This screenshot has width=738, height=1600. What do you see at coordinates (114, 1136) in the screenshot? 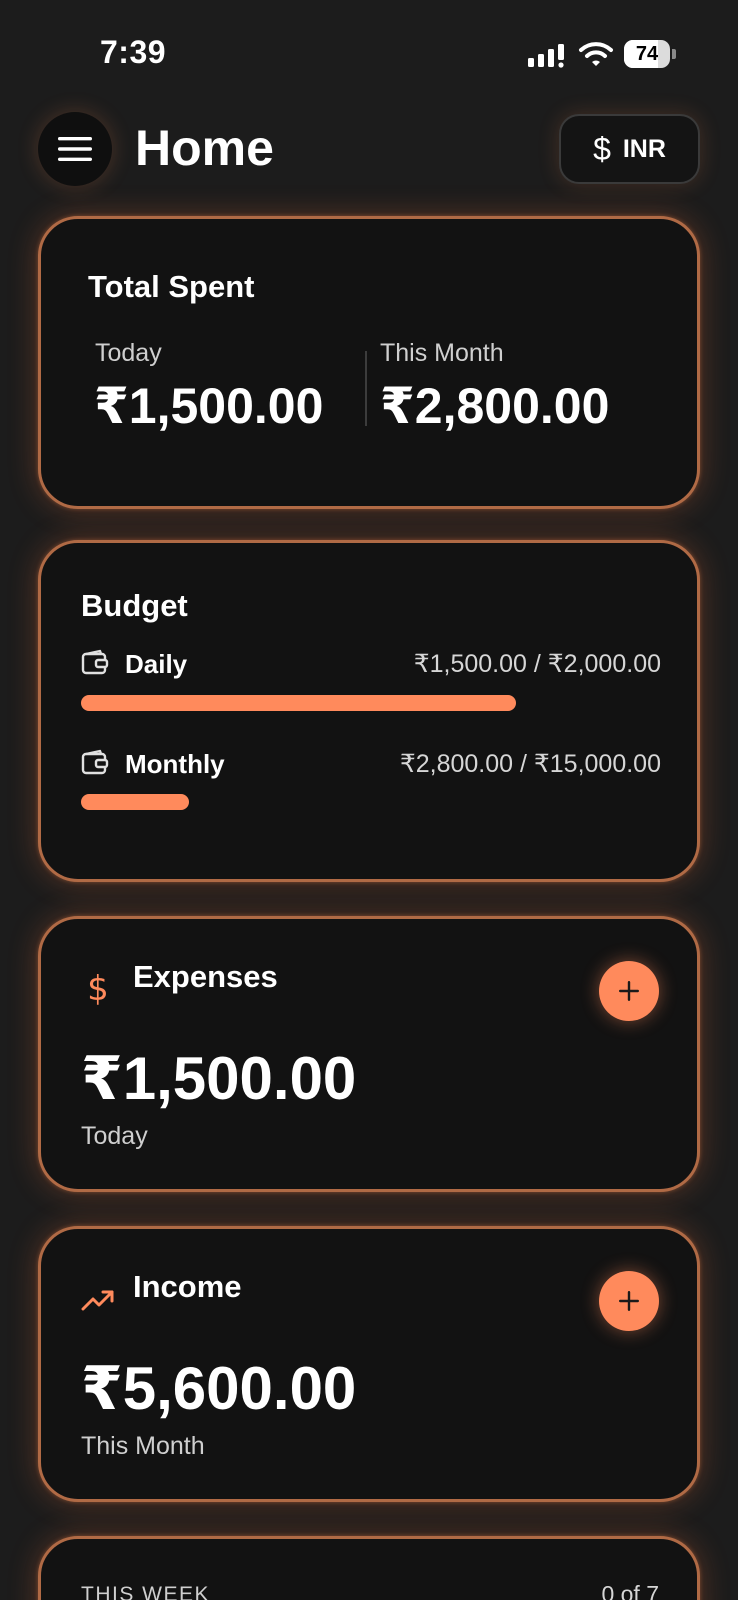
I see `expenses-period-label: Today` at bounding box center [114, 1136].